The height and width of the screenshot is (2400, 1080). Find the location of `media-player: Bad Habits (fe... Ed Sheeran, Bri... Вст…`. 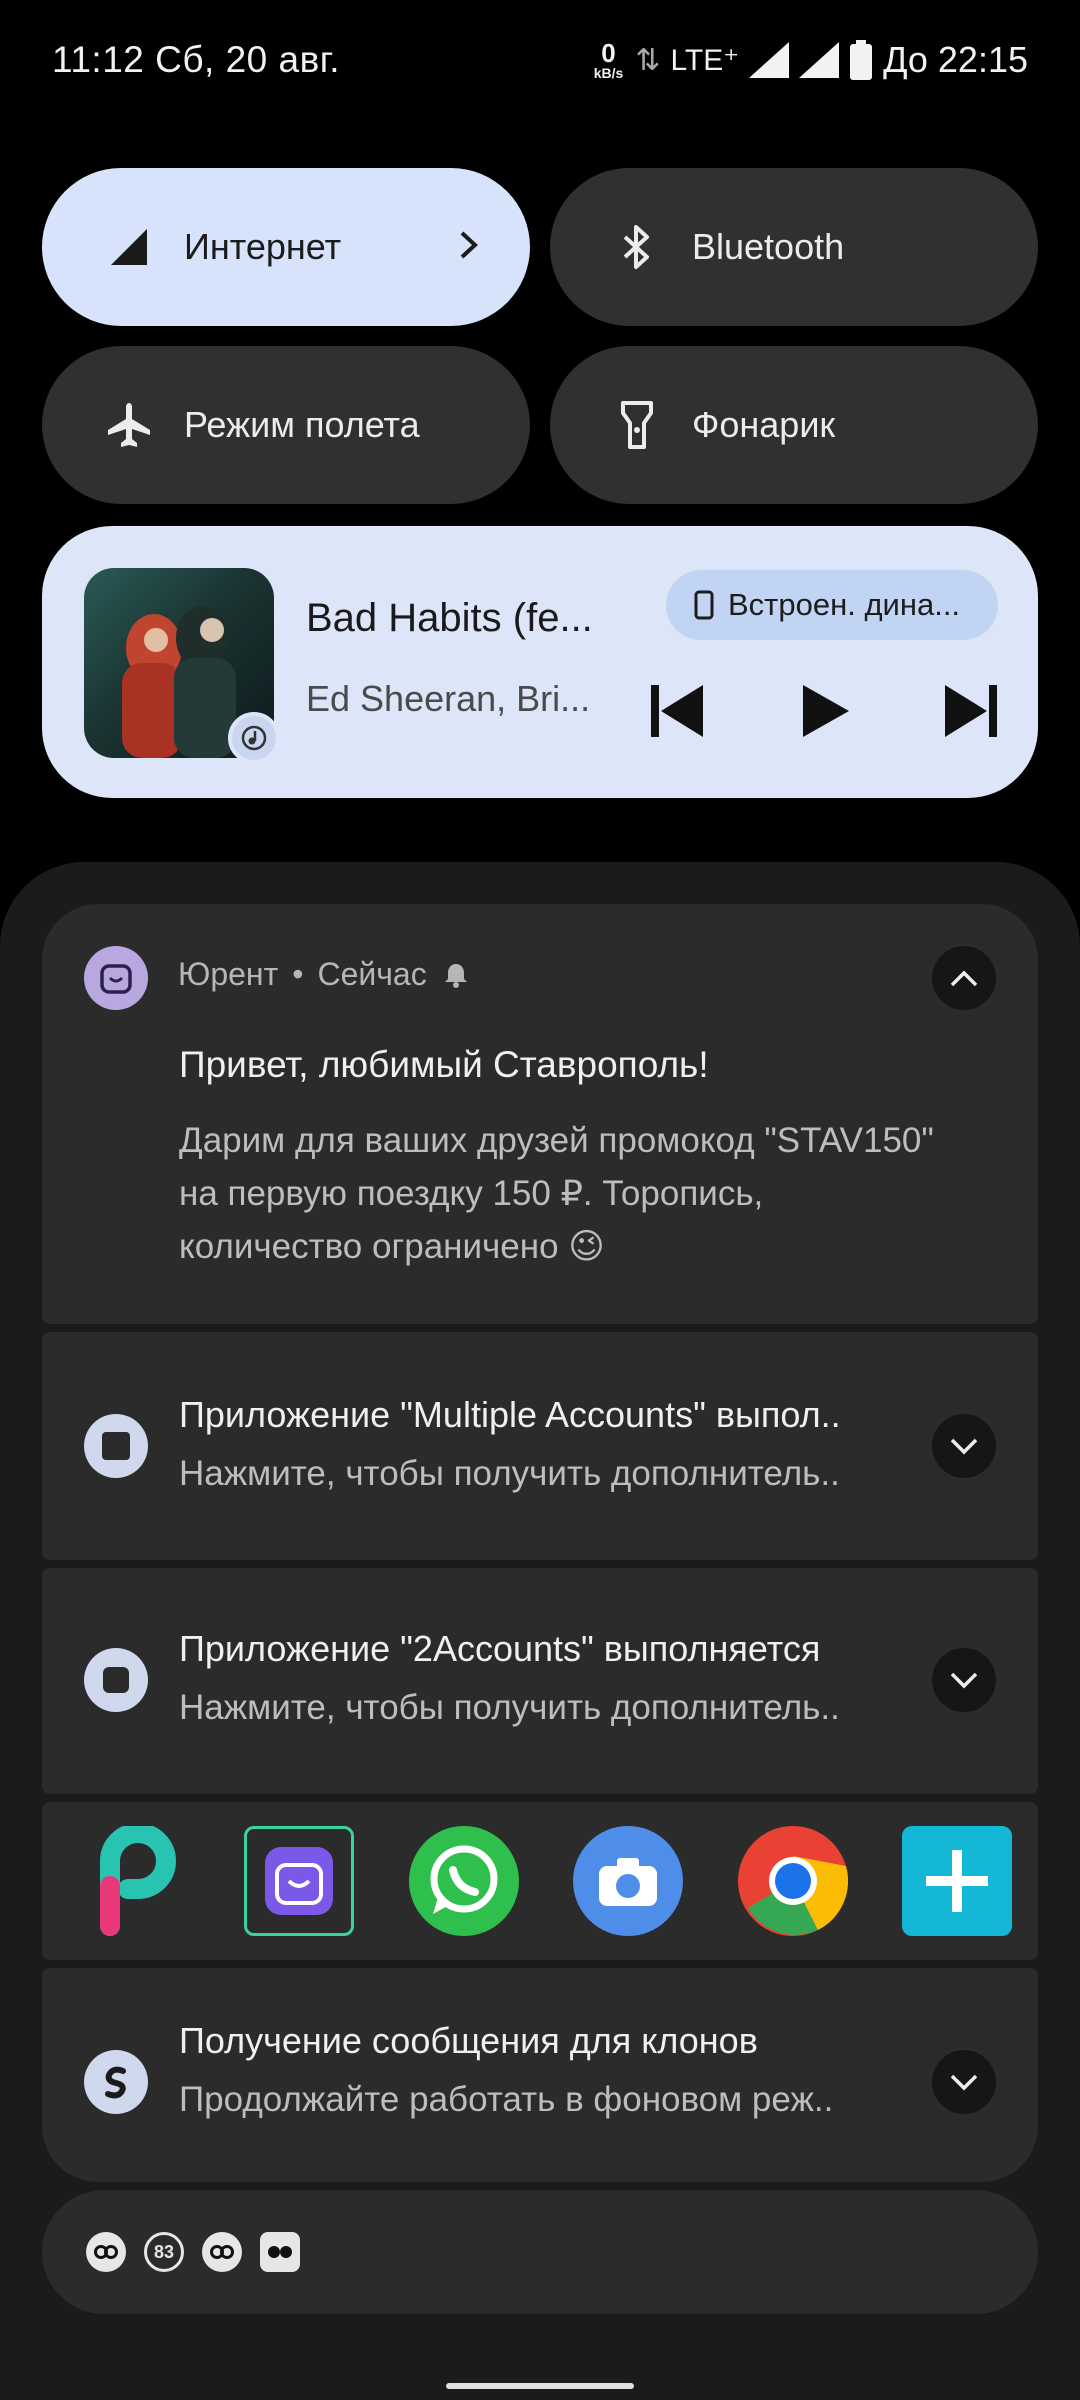

media-player: Bad Habits (fe... Ed Sheeran, Bri... Вст… is located at coordinates (540, 662).